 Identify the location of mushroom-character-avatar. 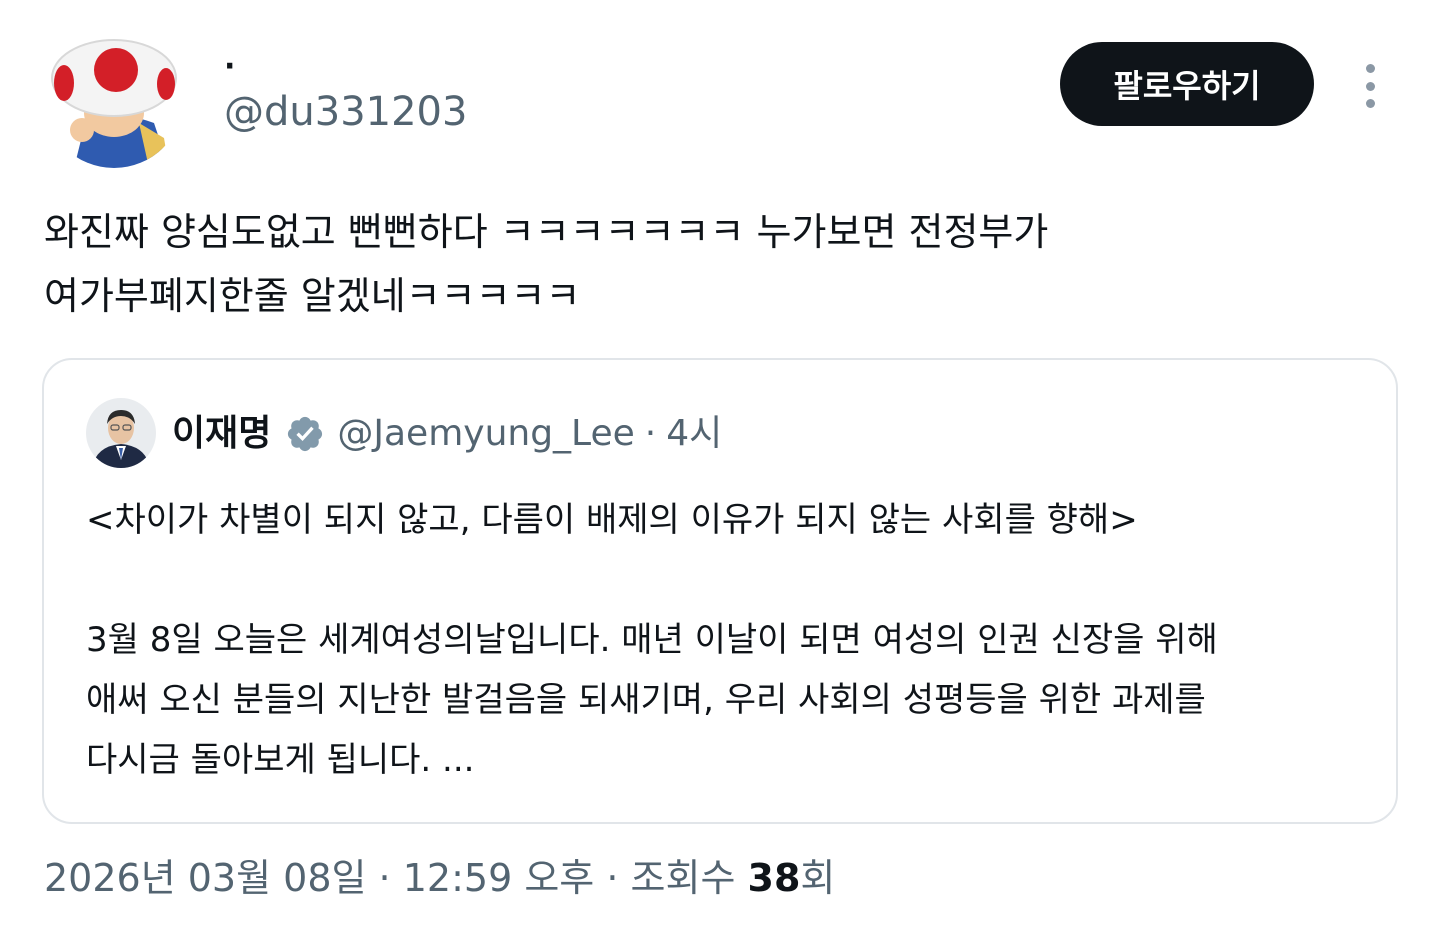
(114, 98).